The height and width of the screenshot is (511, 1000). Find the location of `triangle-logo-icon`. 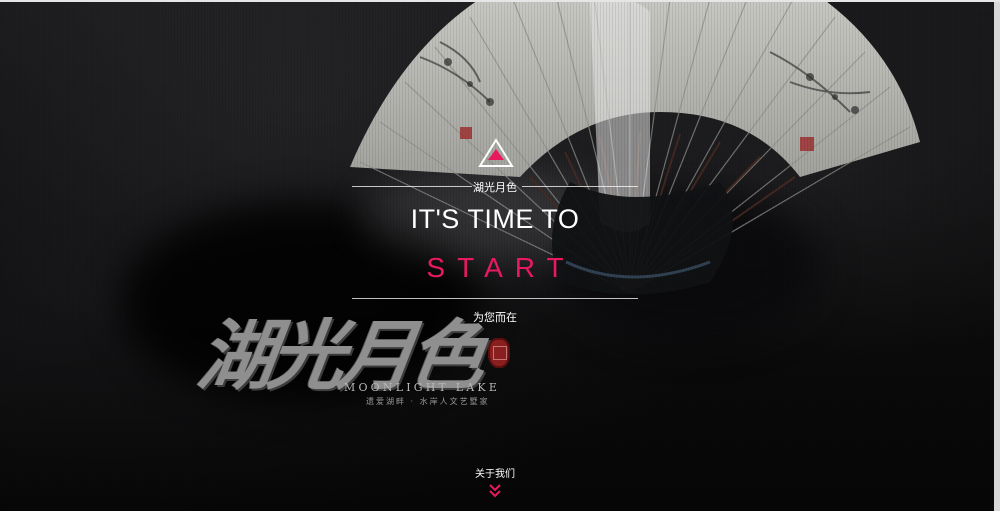

triangle-logo-icon is located at coordinates (496, 152).